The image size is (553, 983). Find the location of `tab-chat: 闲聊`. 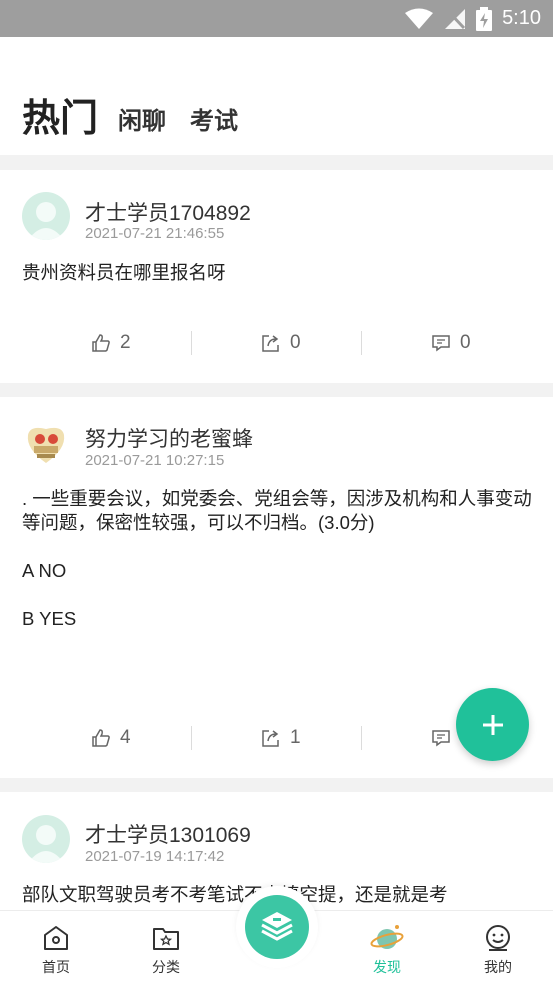

tab-chat: 闲聊 is located at coordinates (142, 118).